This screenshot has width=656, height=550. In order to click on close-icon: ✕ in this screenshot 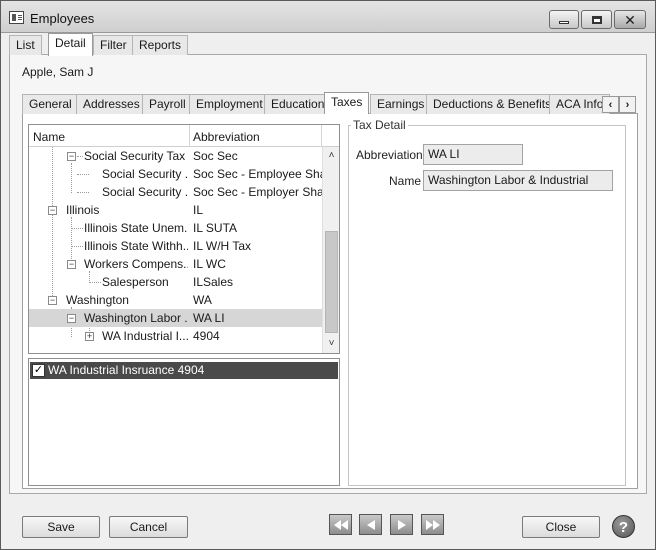, I will do `click(630, 19)`.